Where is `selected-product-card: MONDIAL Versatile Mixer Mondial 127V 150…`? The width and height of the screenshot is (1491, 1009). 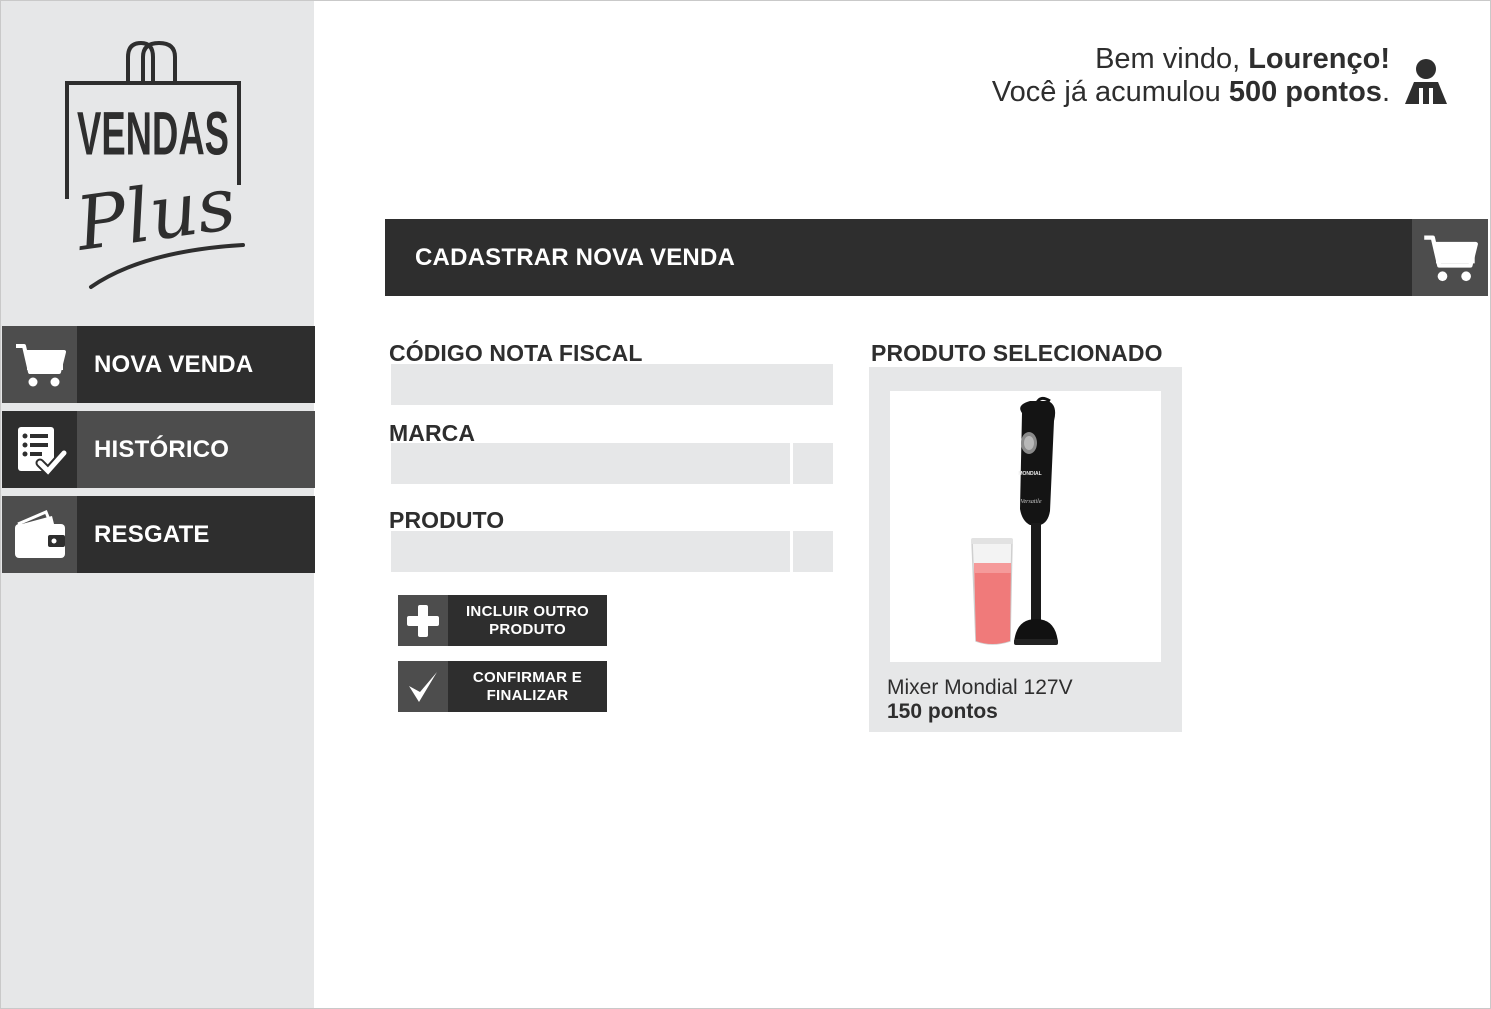 selected-product-card: MONDIAL Versatile Mixer Mondial 127V 150… is located at coordinates (1025, 549).